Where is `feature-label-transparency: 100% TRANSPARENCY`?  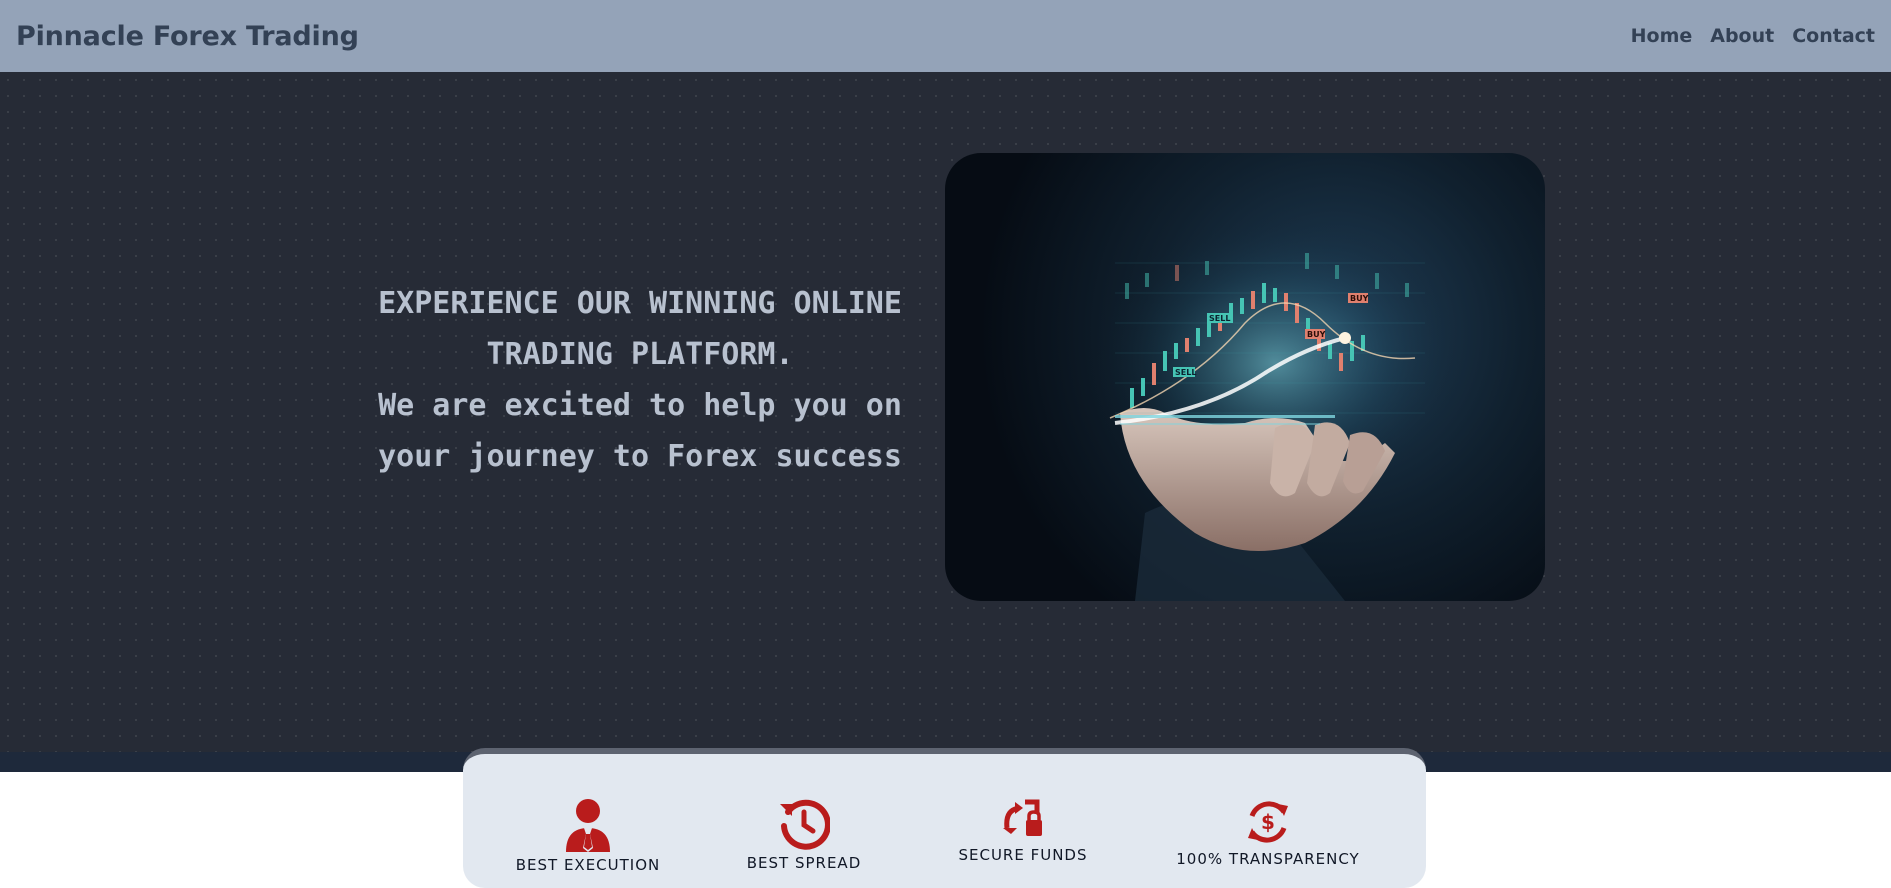 feature-label-transparency: 100% TRANSPARENCY is located at coordinates (1268, 859).